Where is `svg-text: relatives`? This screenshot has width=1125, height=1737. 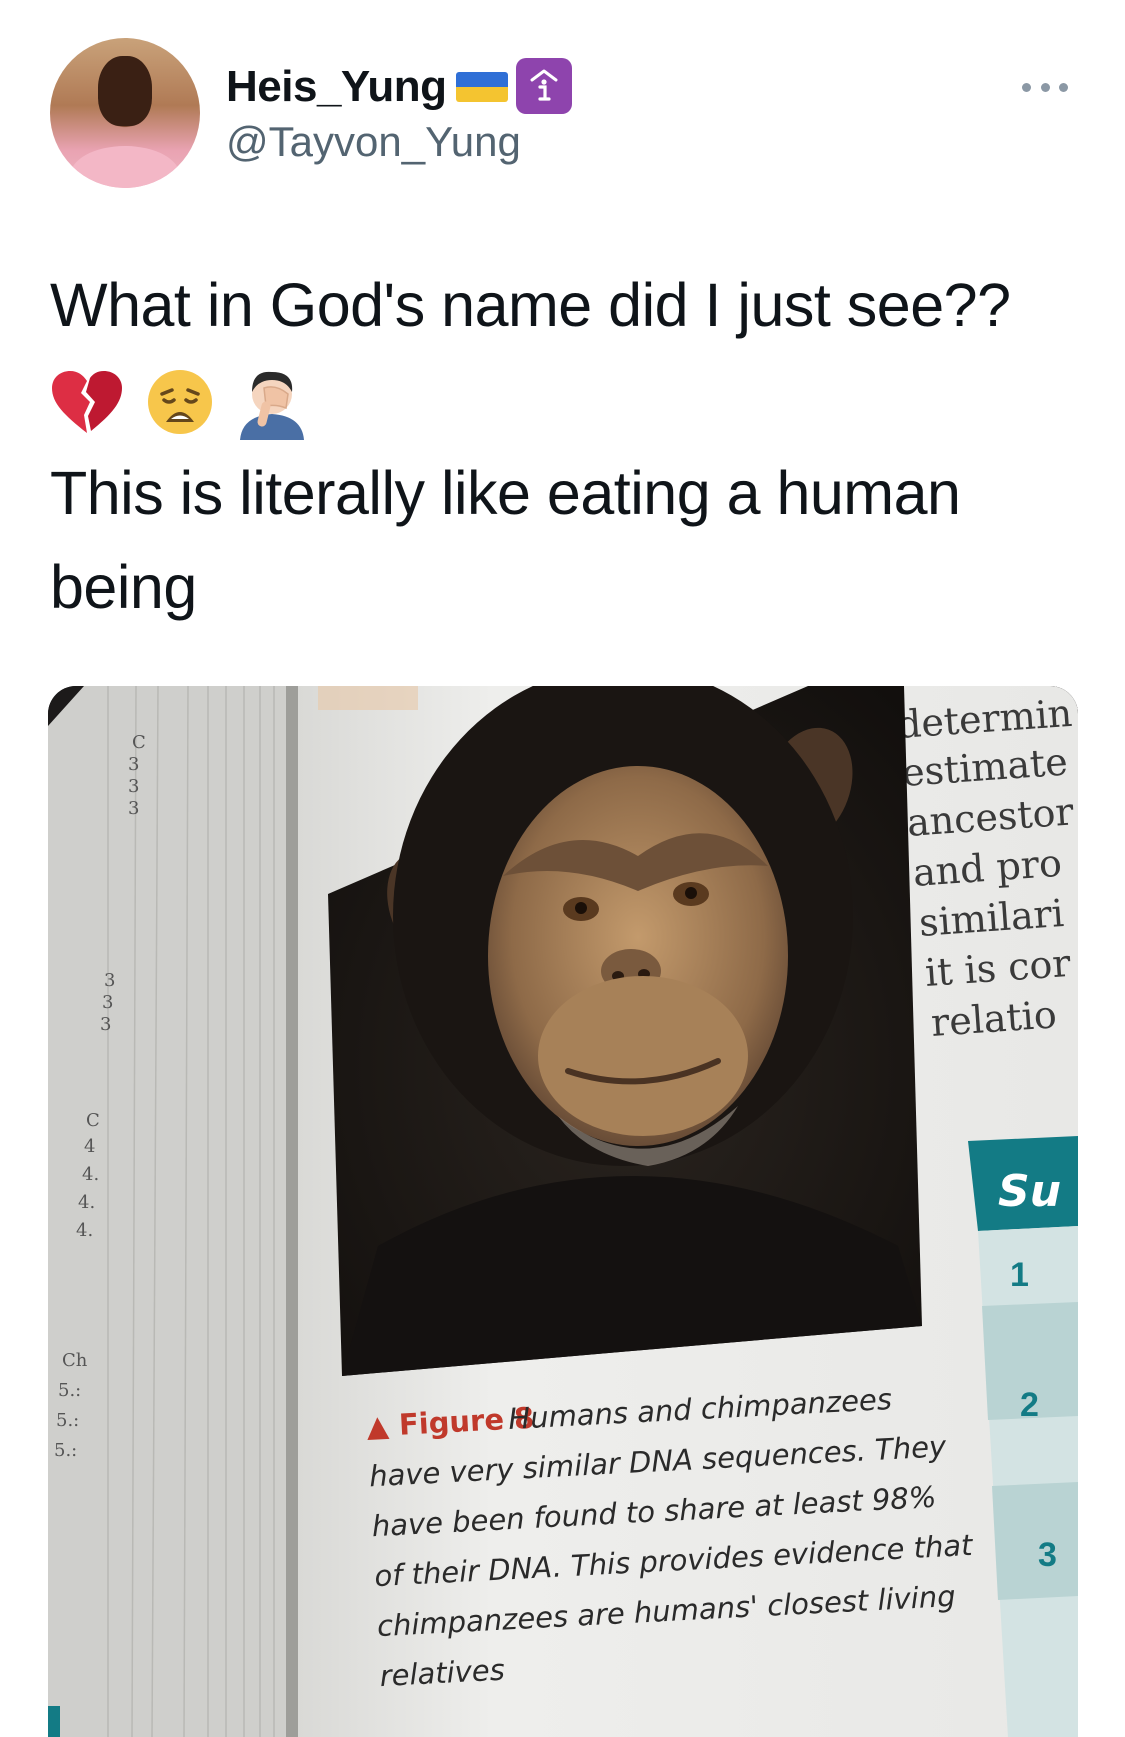 svg-text: relatives is located at coordinates (442, 1673).